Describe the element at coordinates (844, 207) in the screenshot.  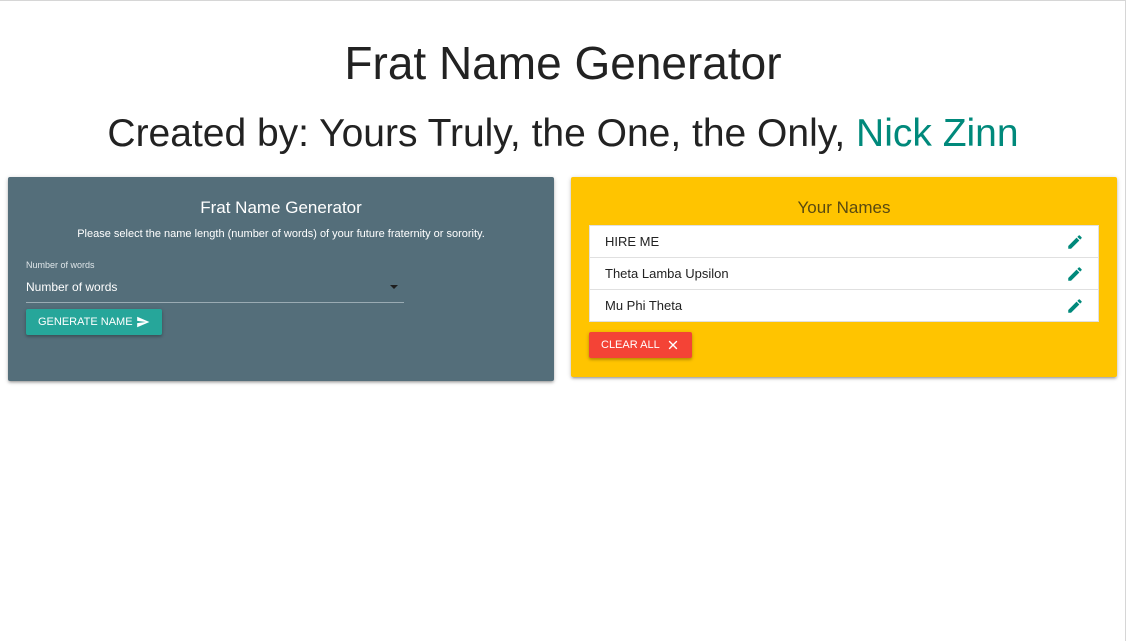
I see `names-card-title: Your Names` at that location.